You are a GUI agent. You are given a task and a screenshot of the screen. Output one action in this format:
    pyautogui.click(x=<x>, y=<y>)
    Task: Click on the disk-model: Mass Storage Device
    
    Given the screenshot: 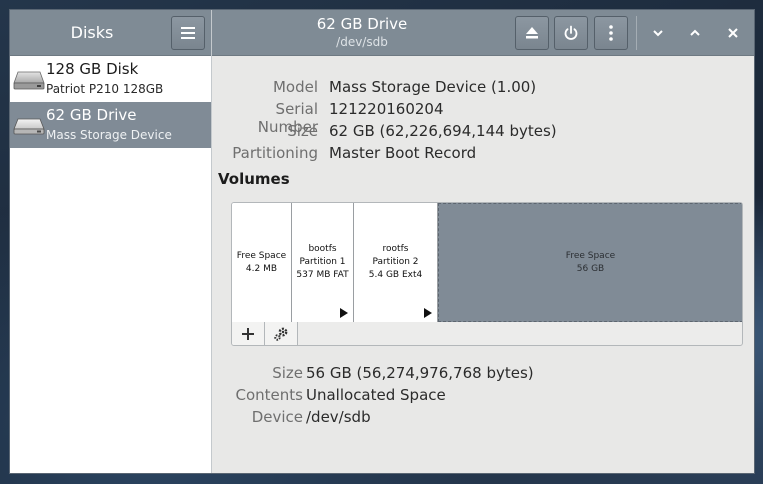 What is the action you would take?
    pyautogui.click(x=109, y=135)
    